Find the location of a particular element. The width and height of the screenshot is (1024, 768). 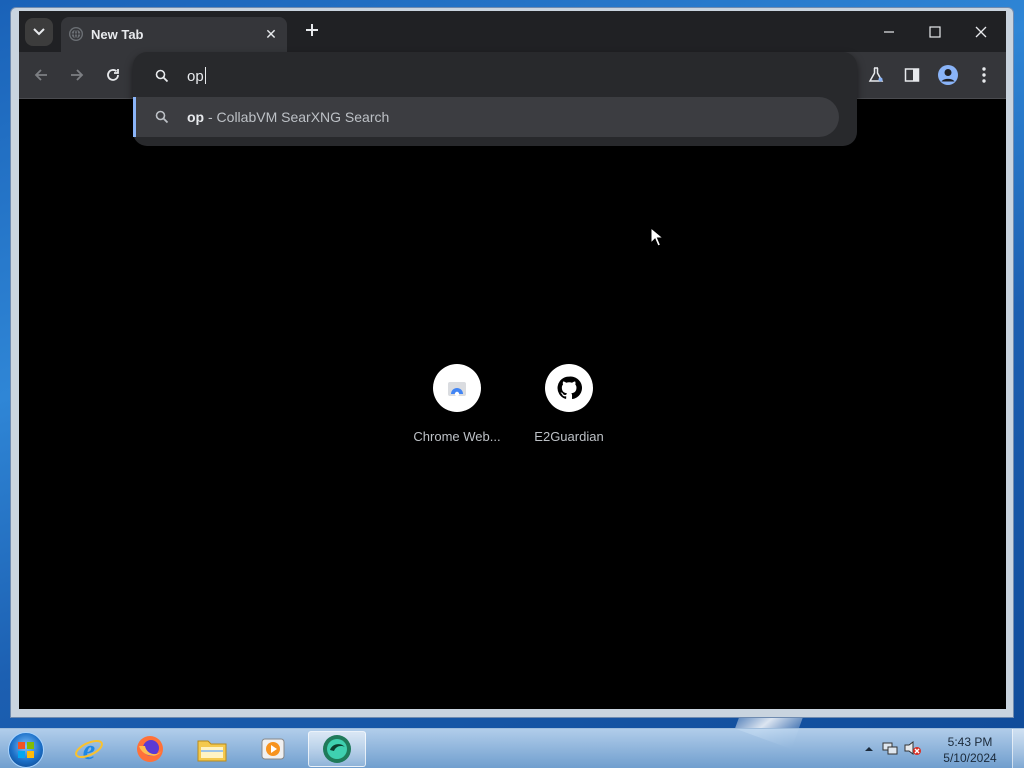

tab-close-icon: ✕ is located at coordinates (271, 34).